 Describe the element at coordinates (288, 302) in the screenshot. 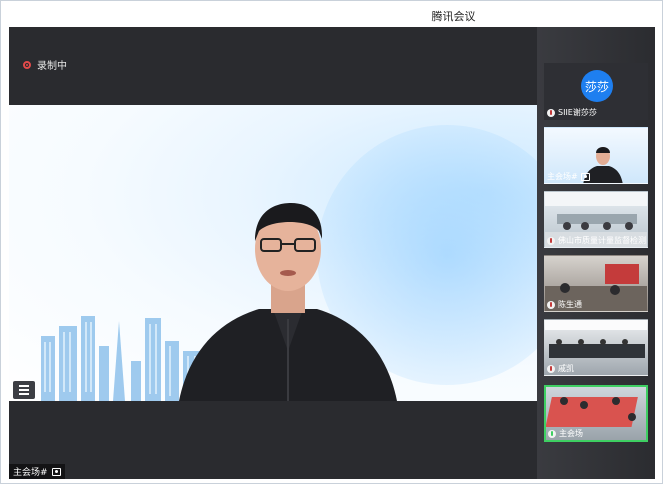

I see `speaker-person` at that location.